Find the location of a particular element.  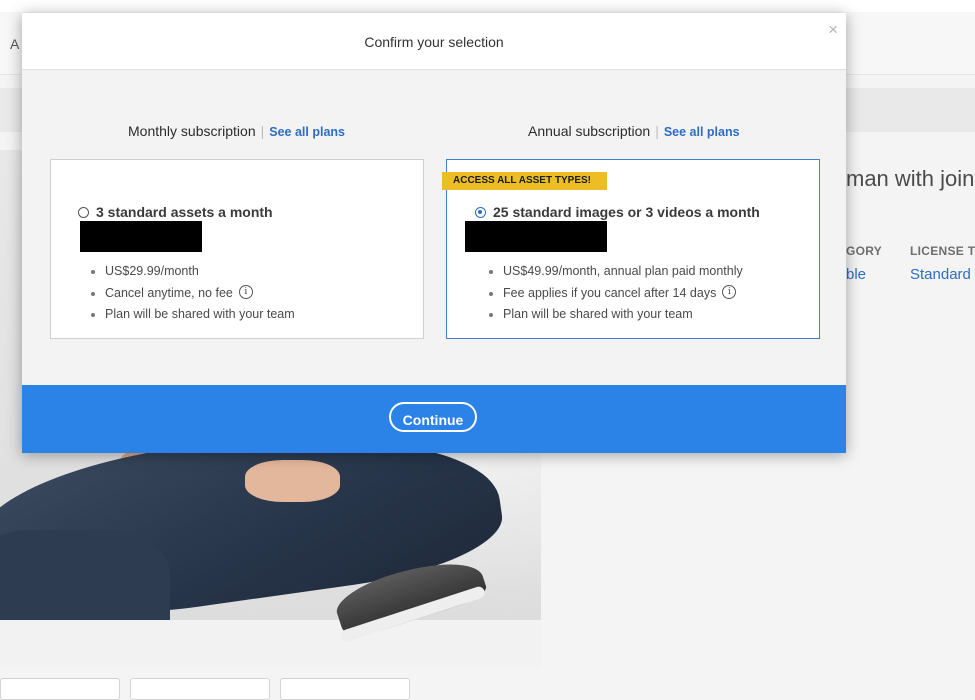

annual-see-all-plans-link: See all plans is located at coordinates (702, 132).